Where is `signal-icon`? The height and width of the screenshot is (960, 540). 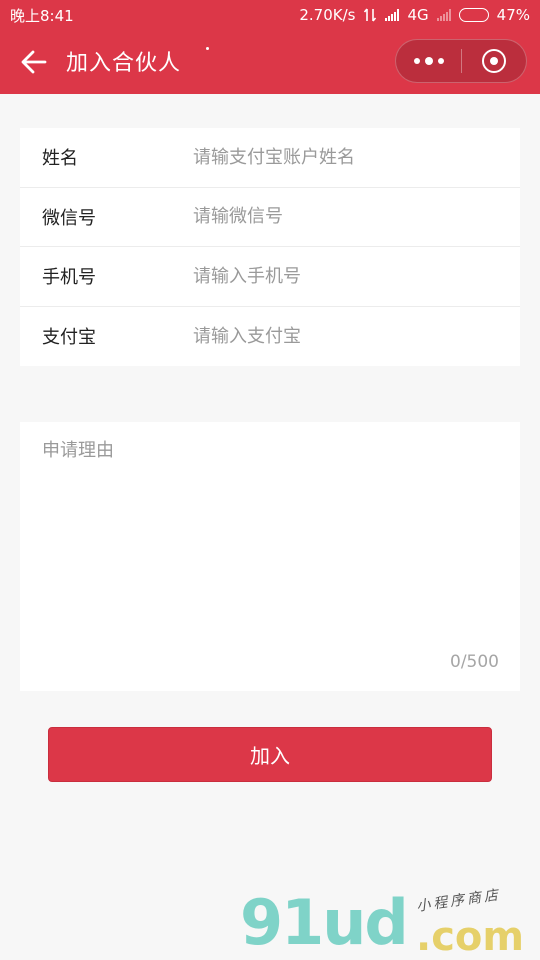 signal-icon is located at coordinates (392, 15).